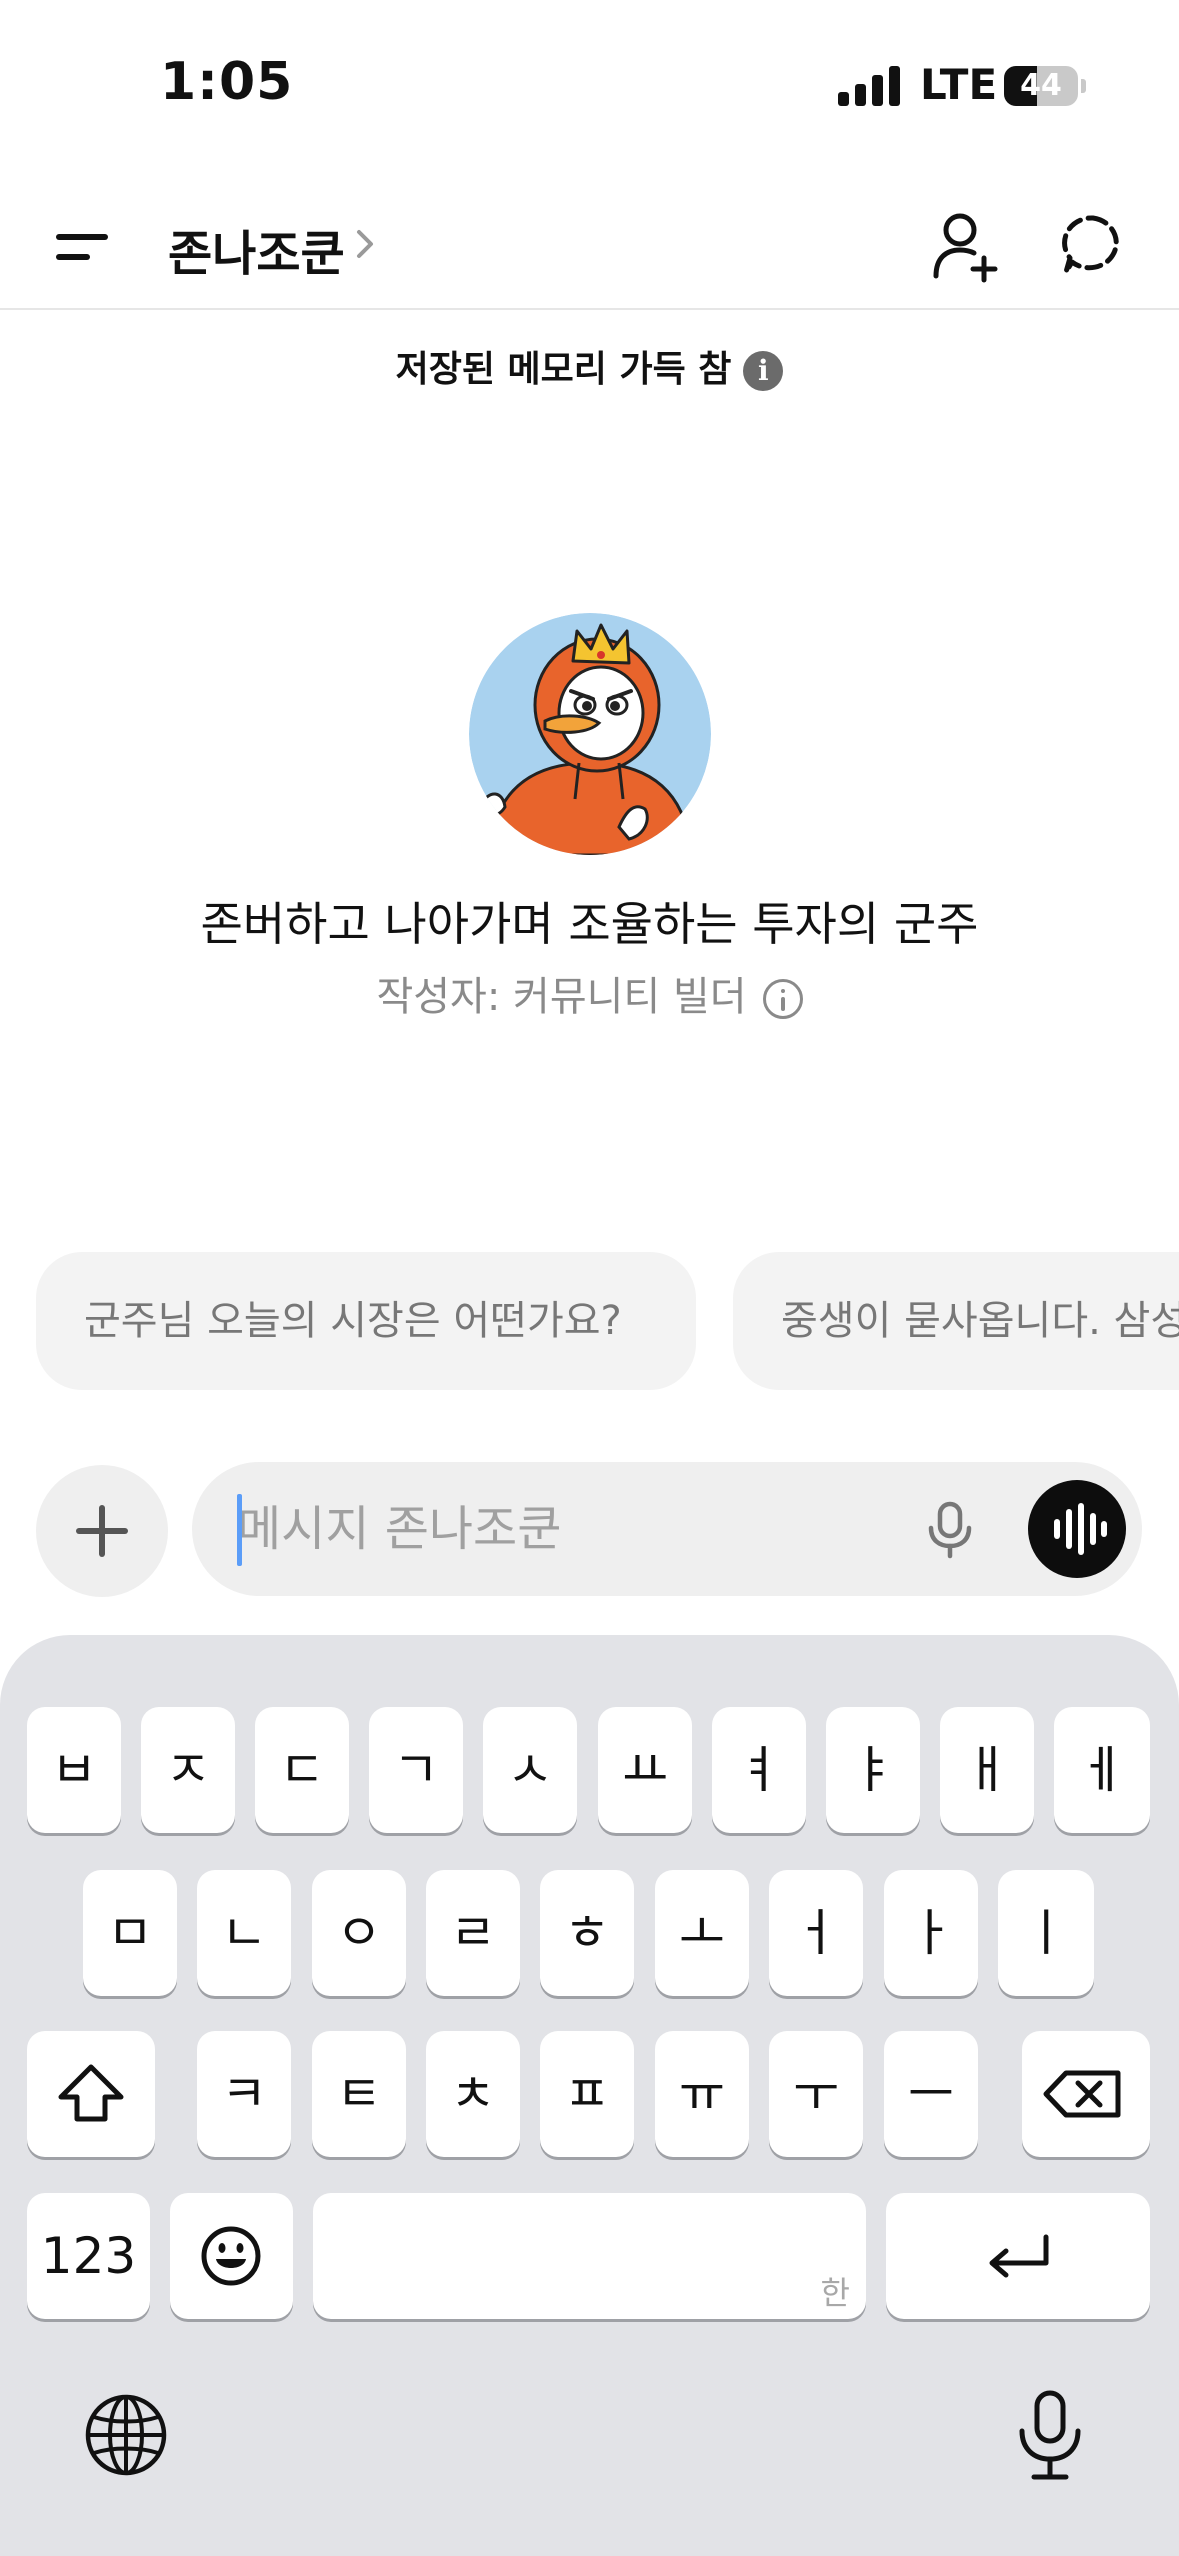 Image resolution: width=1179 pixels, height=2556 pixels. I want to click on suggestion-chips: 군주님 오늘의 시장은 어떤가요? 중생이 묻사옵니다. 삼성, so click(589, 1321).